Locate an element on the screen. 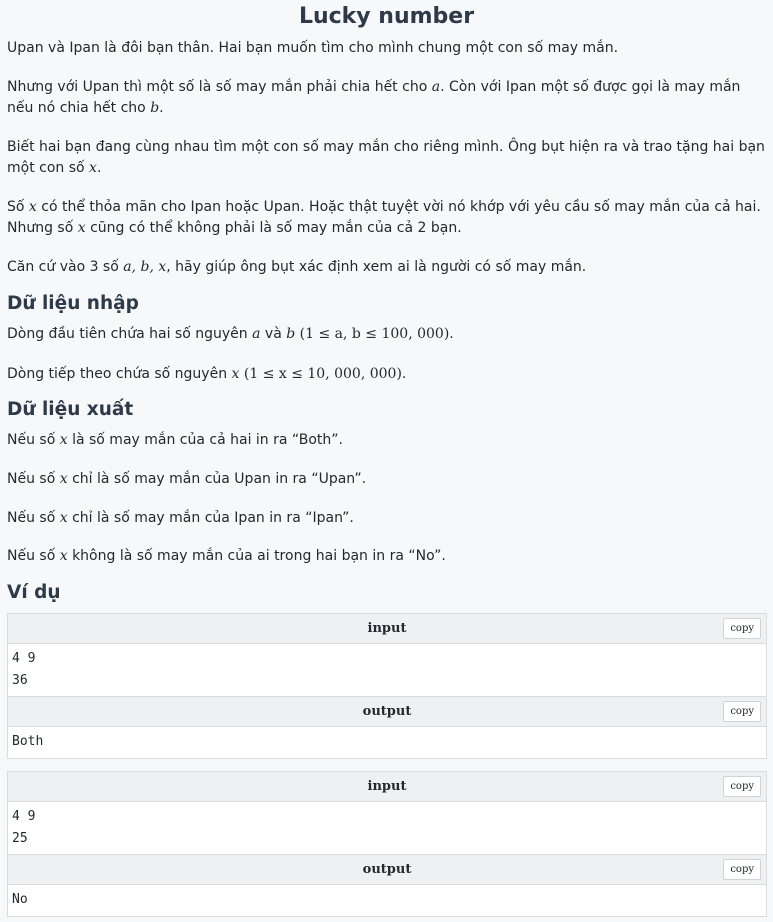 Image resolution: width=773 pixels, height=922 pixels. math-b: b is located at coordinates (155, 108).